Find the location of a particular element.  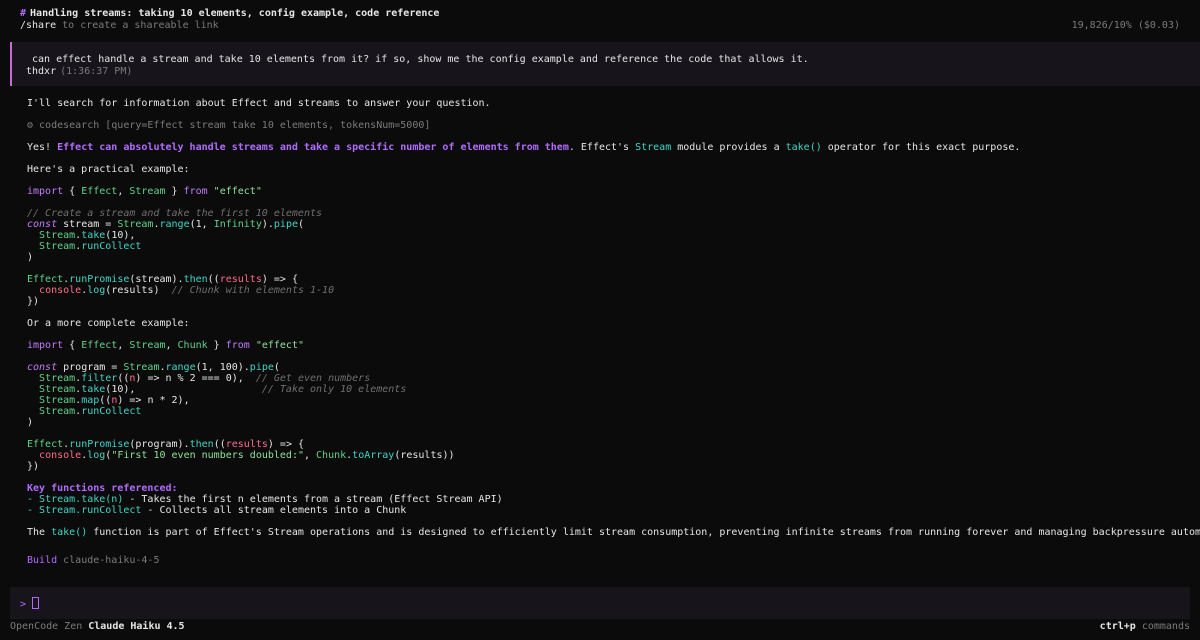

commands-shortcut: ctrl+p commands is located at coordinates (1145, 626).